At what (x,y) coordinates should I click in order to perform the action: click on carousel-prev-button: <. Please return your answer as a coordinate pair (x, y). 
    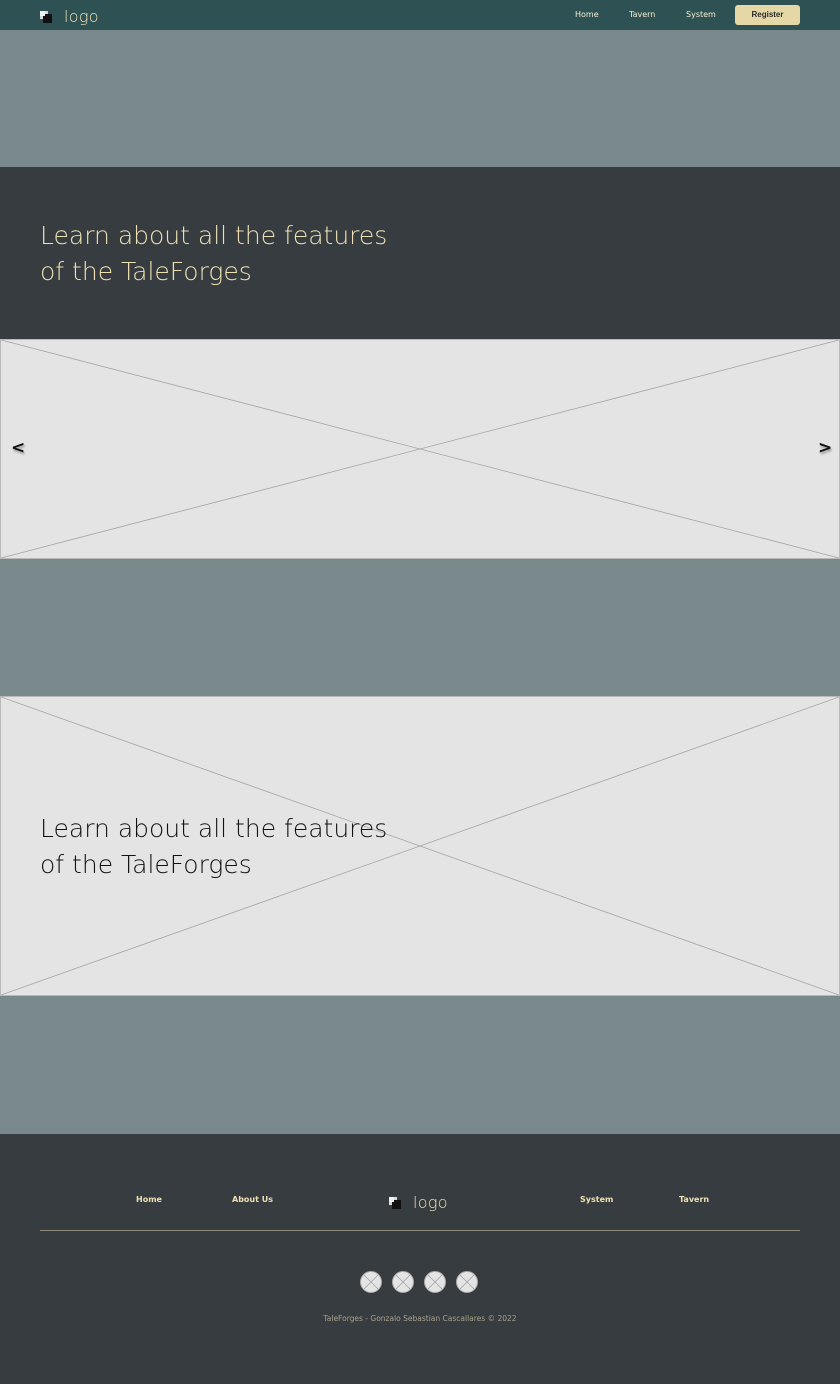
    Looking at the image, I should click on (18, 448).